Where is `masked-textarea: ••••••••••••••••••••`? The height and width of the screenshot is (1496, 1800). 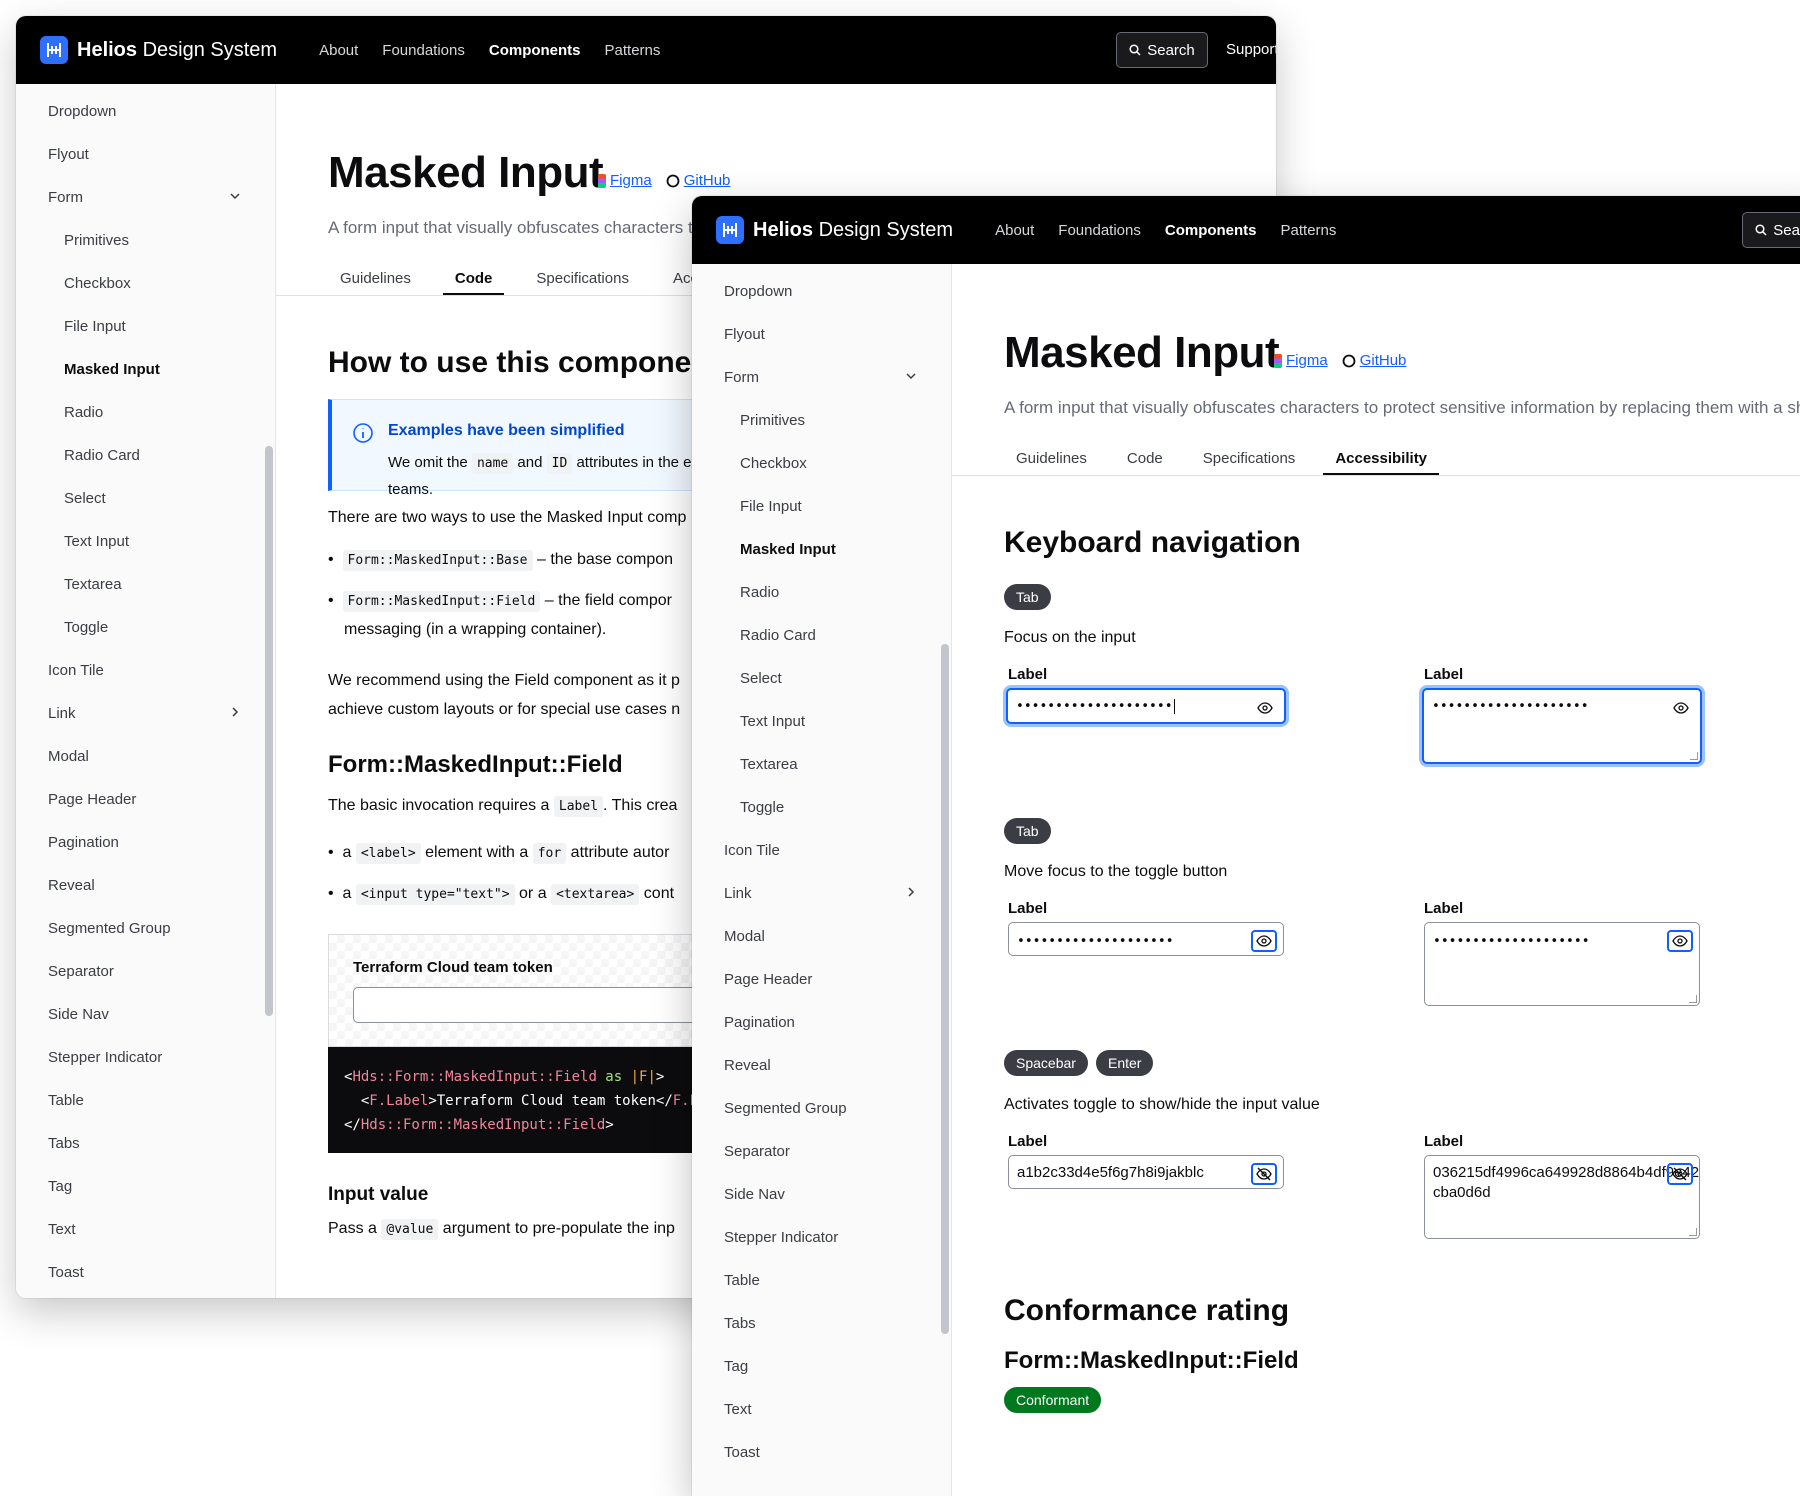
masked-textarea: •••••••••••••••••••• is located at coordinates (1562, 964).